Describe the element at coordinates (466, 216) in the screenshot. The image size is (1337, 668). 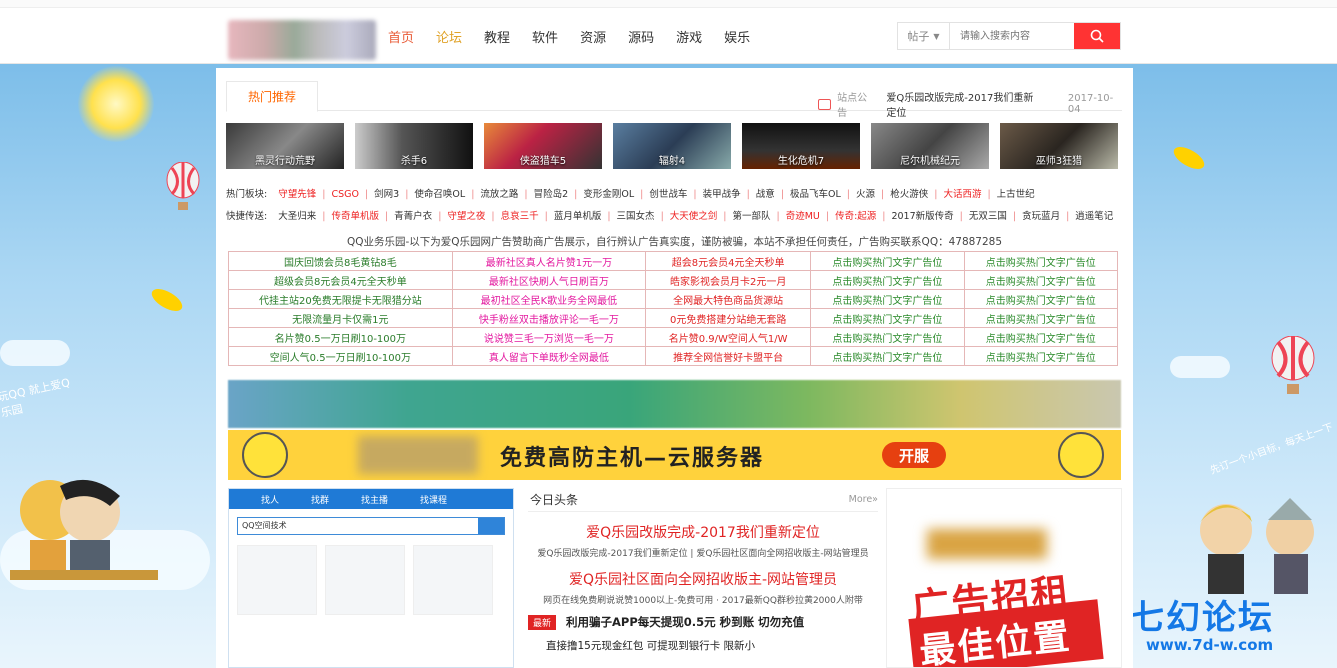
I see `section-link: 守望之夜` at that location.